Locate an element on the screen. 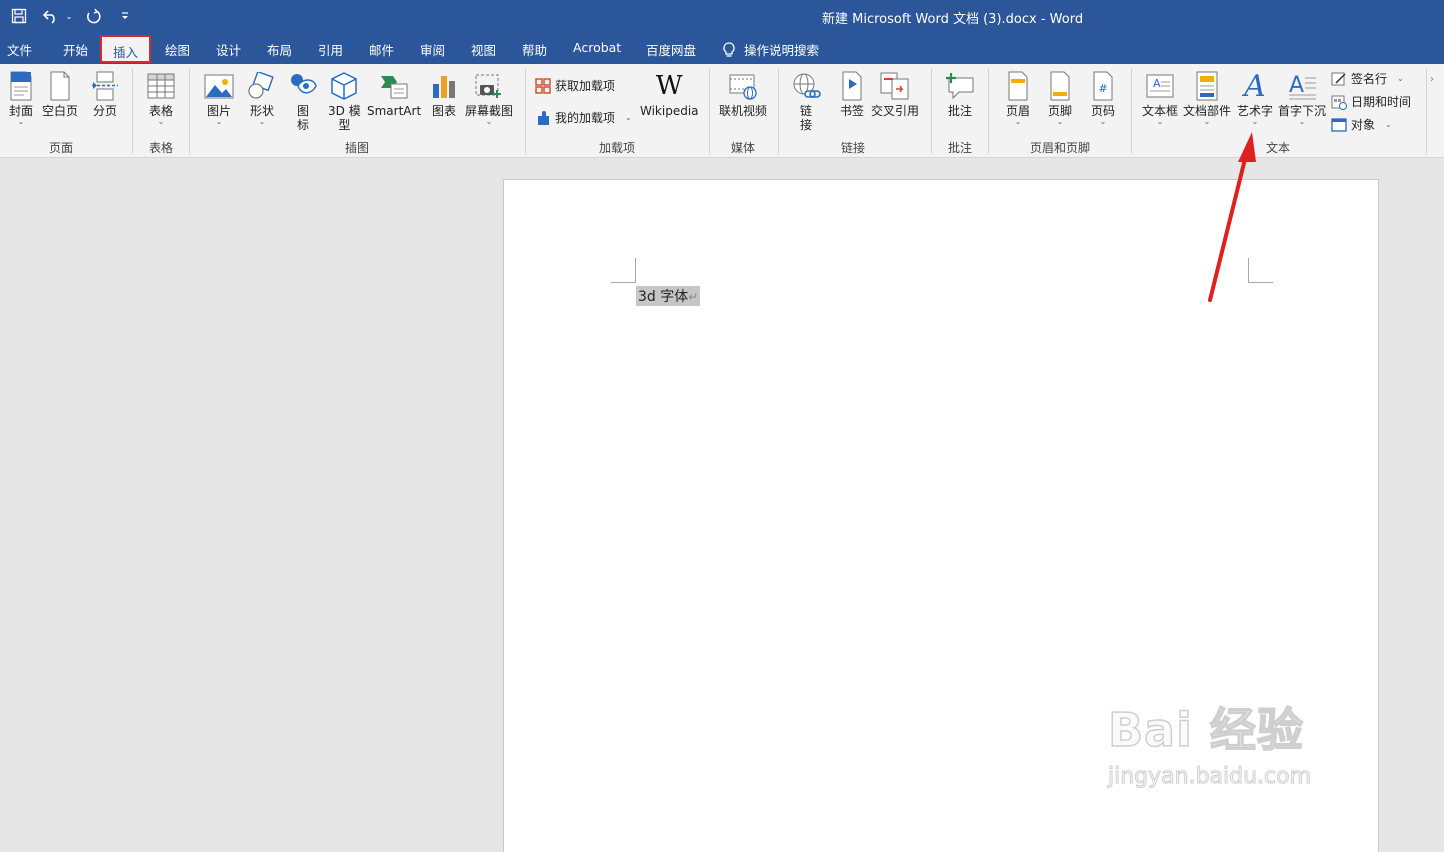 The width and height of the screenshot is (1444, 852). textbox-label: 文本框 is located at coordinates (1160, 111).